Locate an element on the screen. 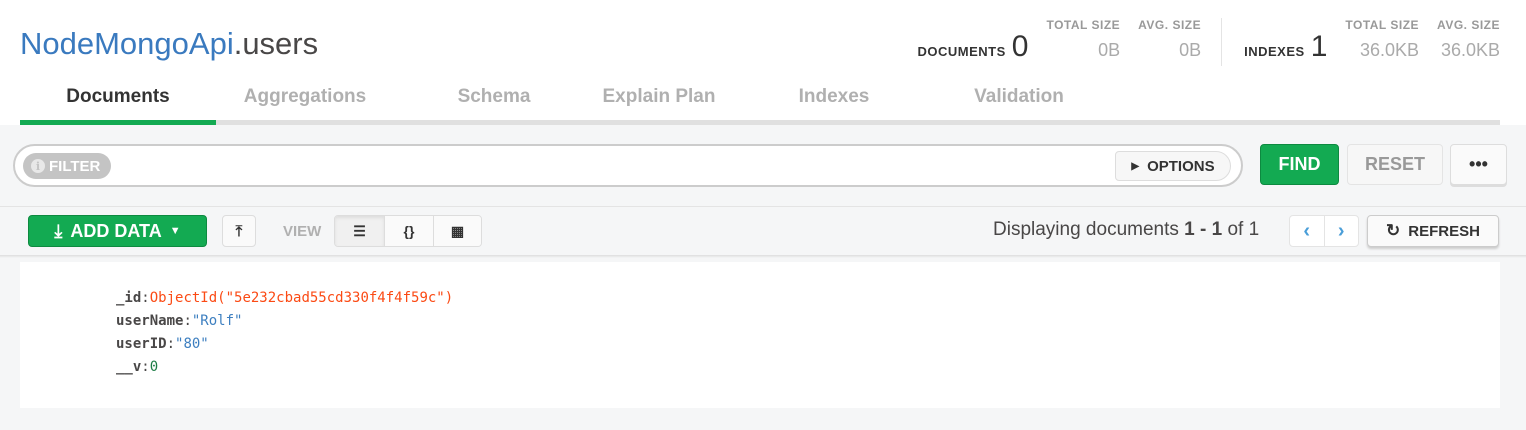  refresh-button: ↻ REFRESH is located at coordinates (1433, 231).